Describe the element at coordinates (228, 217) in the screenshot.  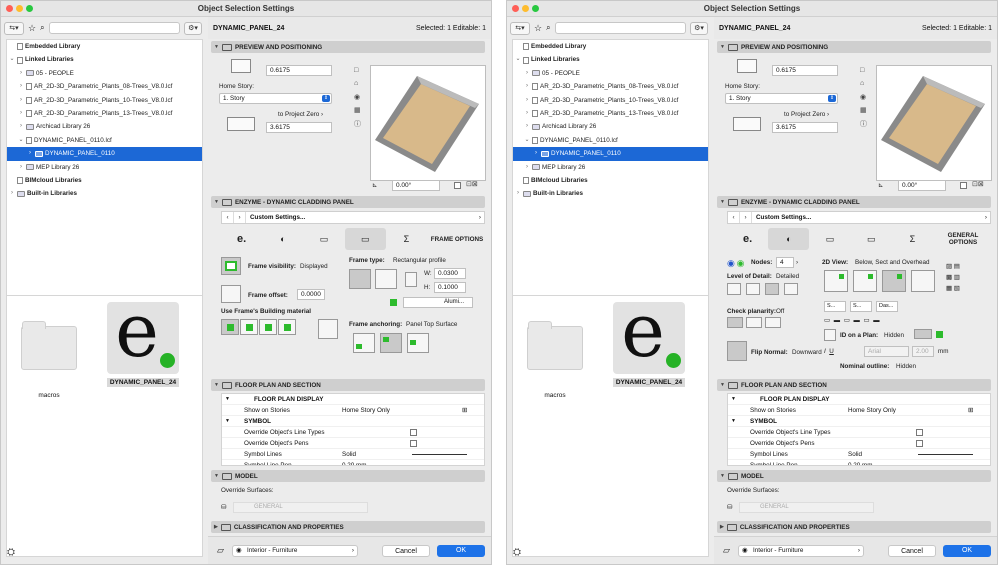
I see `prev-icon: ‹` at that location.